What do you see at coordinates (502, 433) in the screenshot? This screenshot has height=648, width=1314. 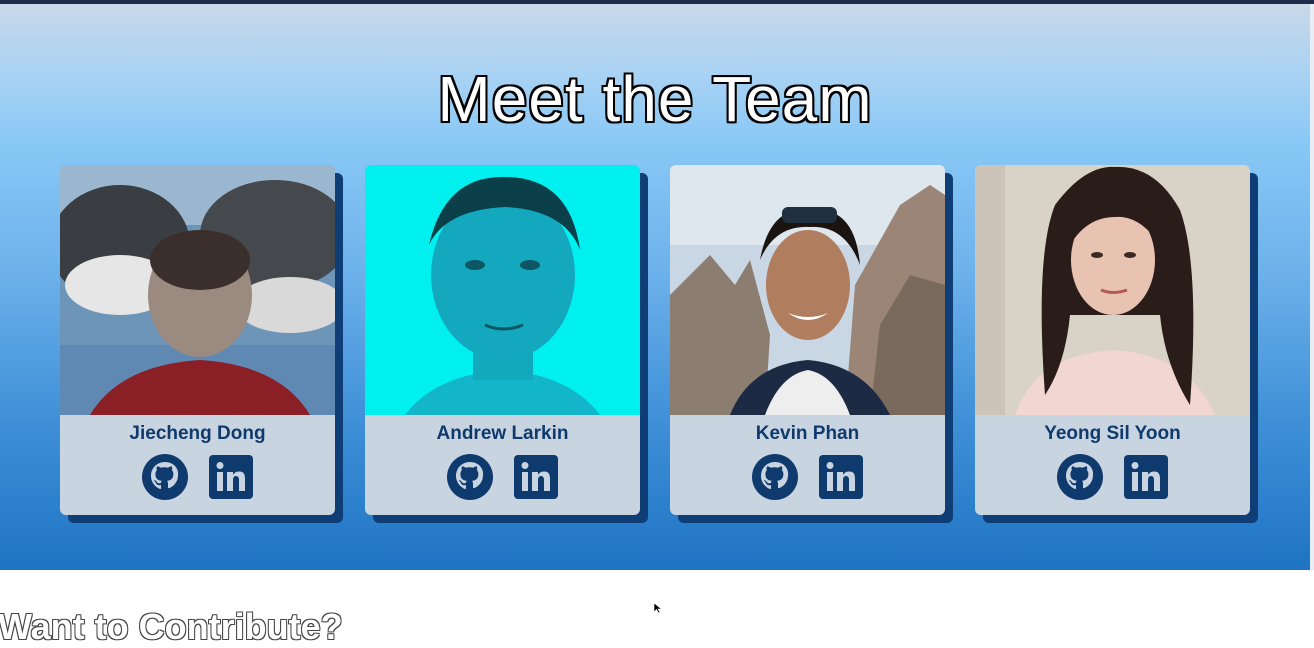 I see `team-member-name: Andrew Larkin` at bounding box center [502, 433].